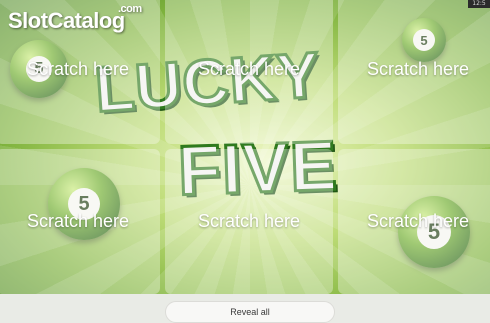 This screenshot has height=323, width=490. I want to click on clock-readout: 12:5, so click(479, 4).